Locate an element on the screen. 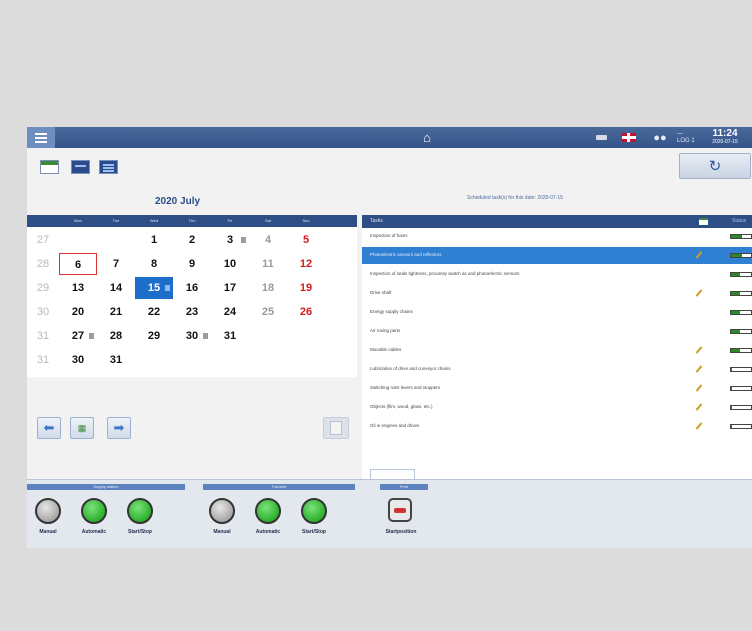 The image size is (752, 631). calendar-day: 5 is located at coordinates (306, 240).